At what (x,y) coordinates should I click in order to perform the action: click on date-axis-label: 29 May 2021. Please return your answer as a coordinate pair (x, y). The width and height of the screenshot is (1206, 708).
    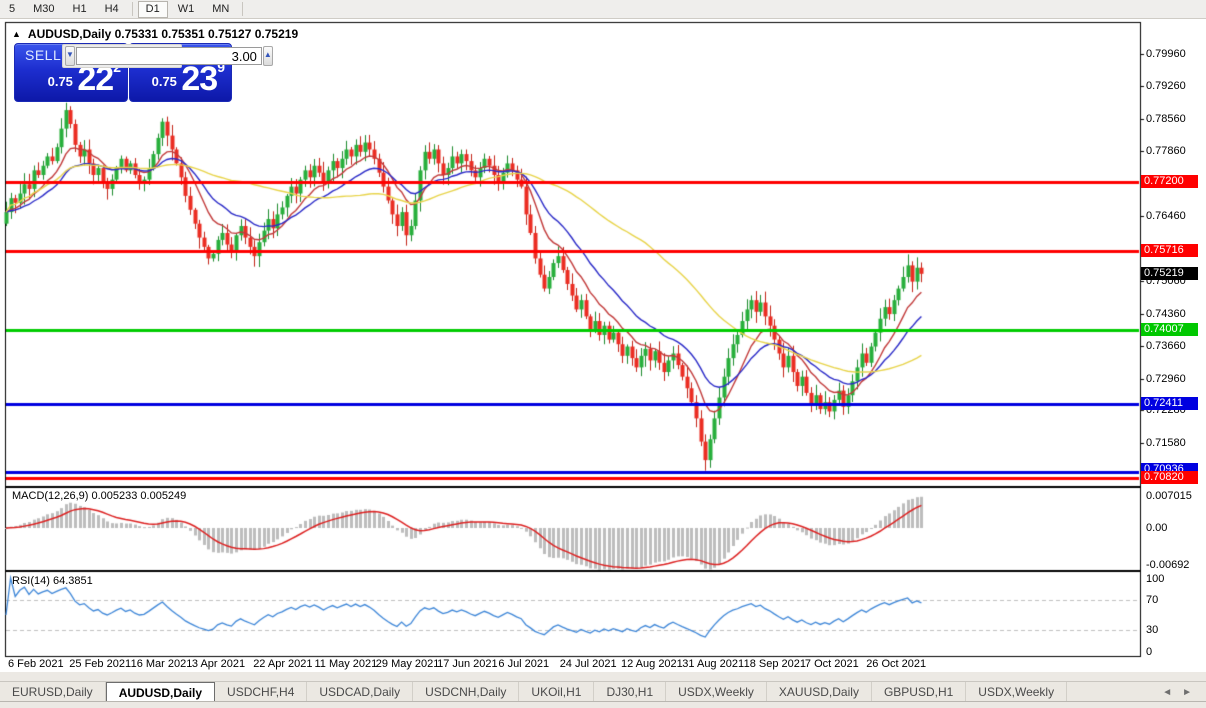
    Looking at the image, I should click on (407, 664).